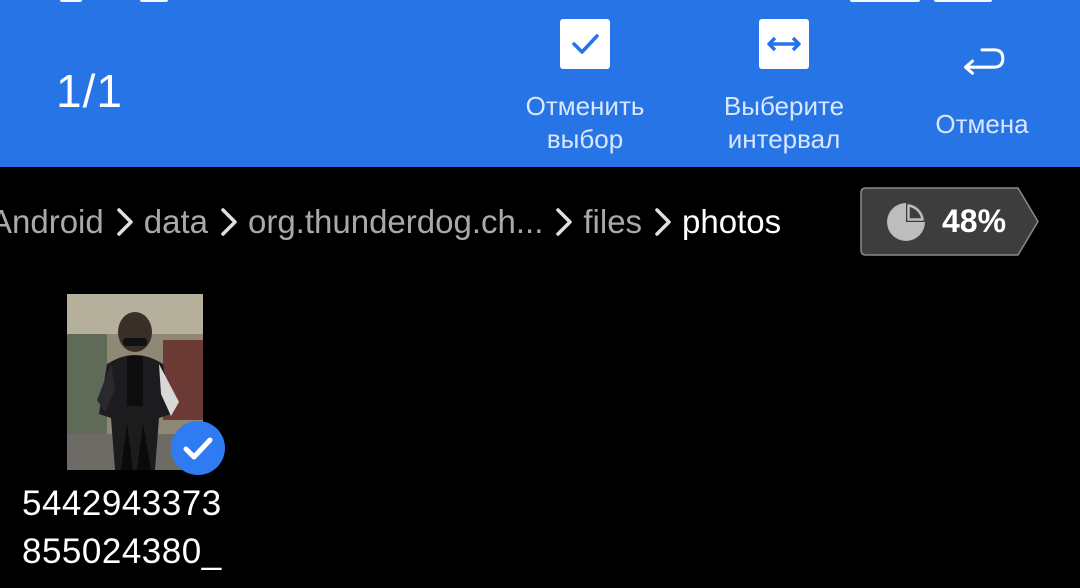 The image size is (1080, 588). What do you see at coordinates (784, 44) in the screenshot?
I see `horizontal-range-icon` at bounding box center [784, 44].